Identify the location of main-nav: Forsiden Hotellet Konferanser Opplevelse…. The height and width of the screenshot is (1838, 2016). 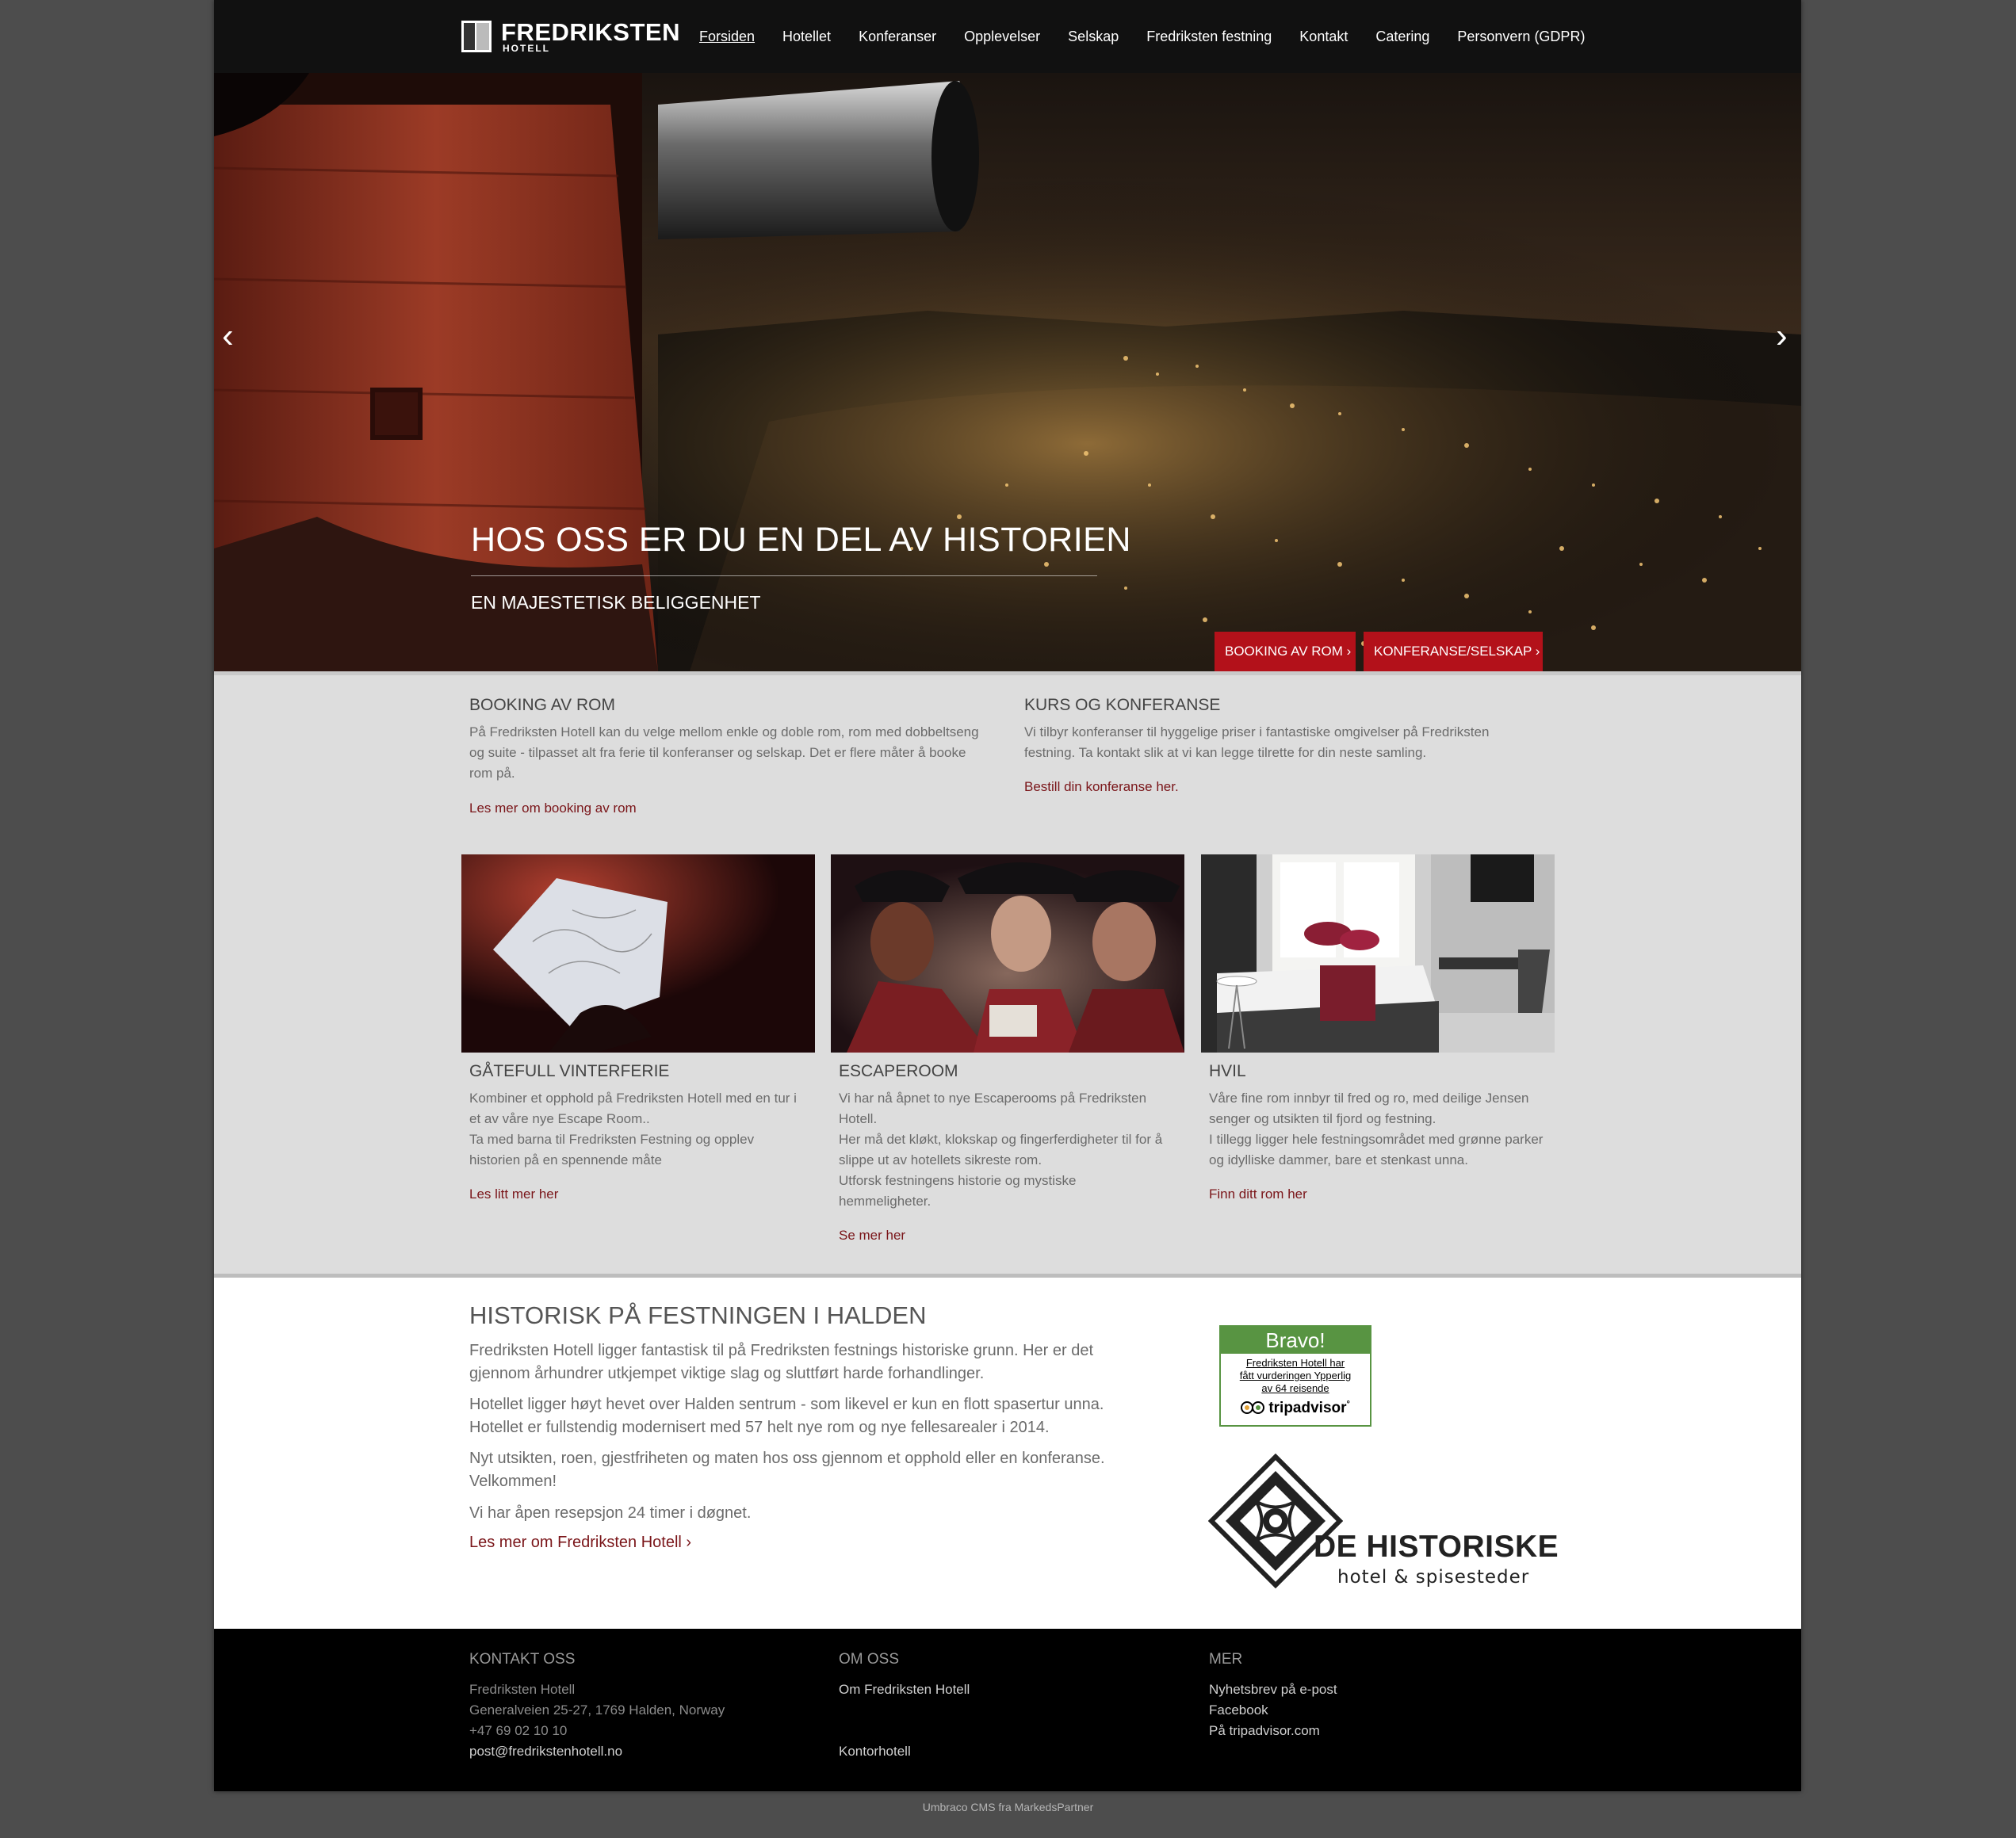
(1155, 36).